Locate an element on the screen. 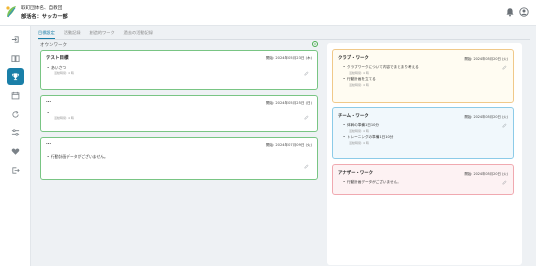 This screenshot has height=266, width=536. sidebar-item-calendar is located at coordinates (15, 95).